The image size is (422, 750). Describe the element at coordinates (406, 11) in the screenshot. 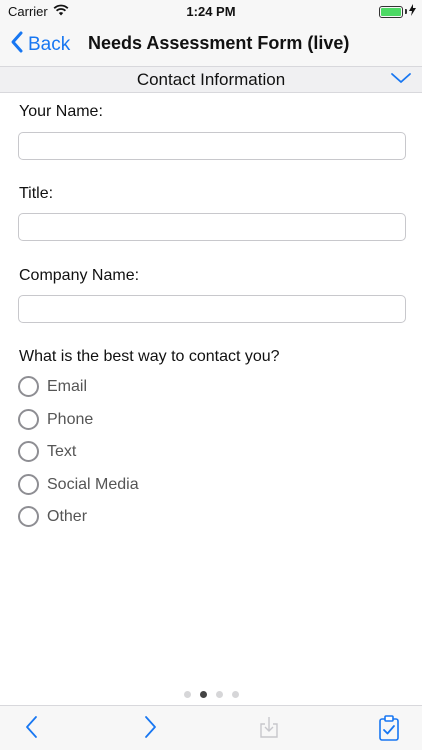

I see `battery-tip` at that location.